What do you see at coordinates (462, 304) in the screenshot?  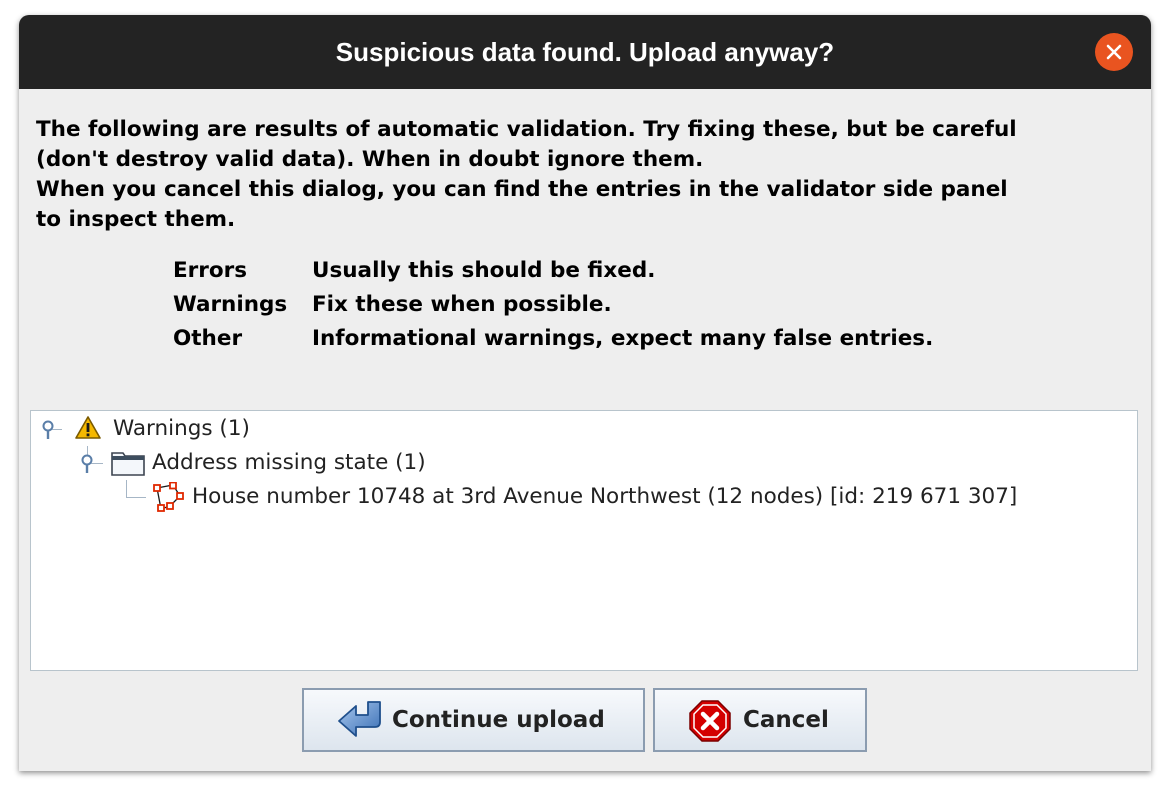 I see `legend-description: Fix these when possible.` at bounding box center [462, 304].